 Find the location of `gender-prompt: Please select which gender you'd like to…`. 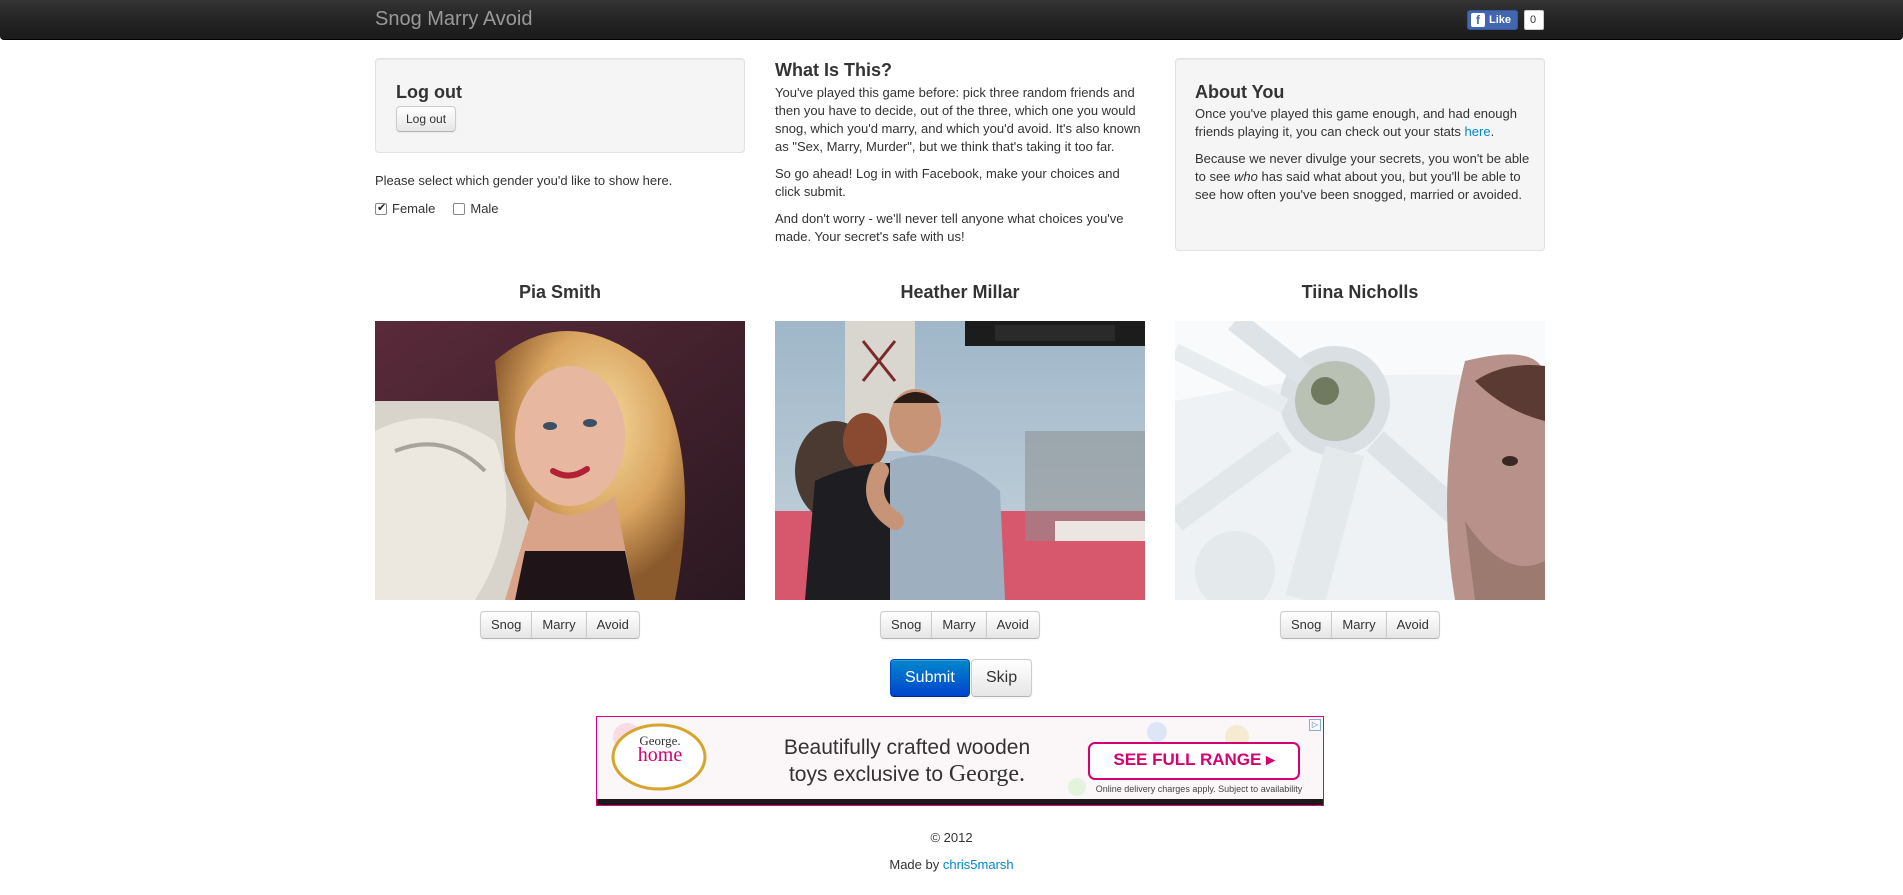

gender-prompt: Please select which gender you'd like to… is located at coordinates (524, 180).